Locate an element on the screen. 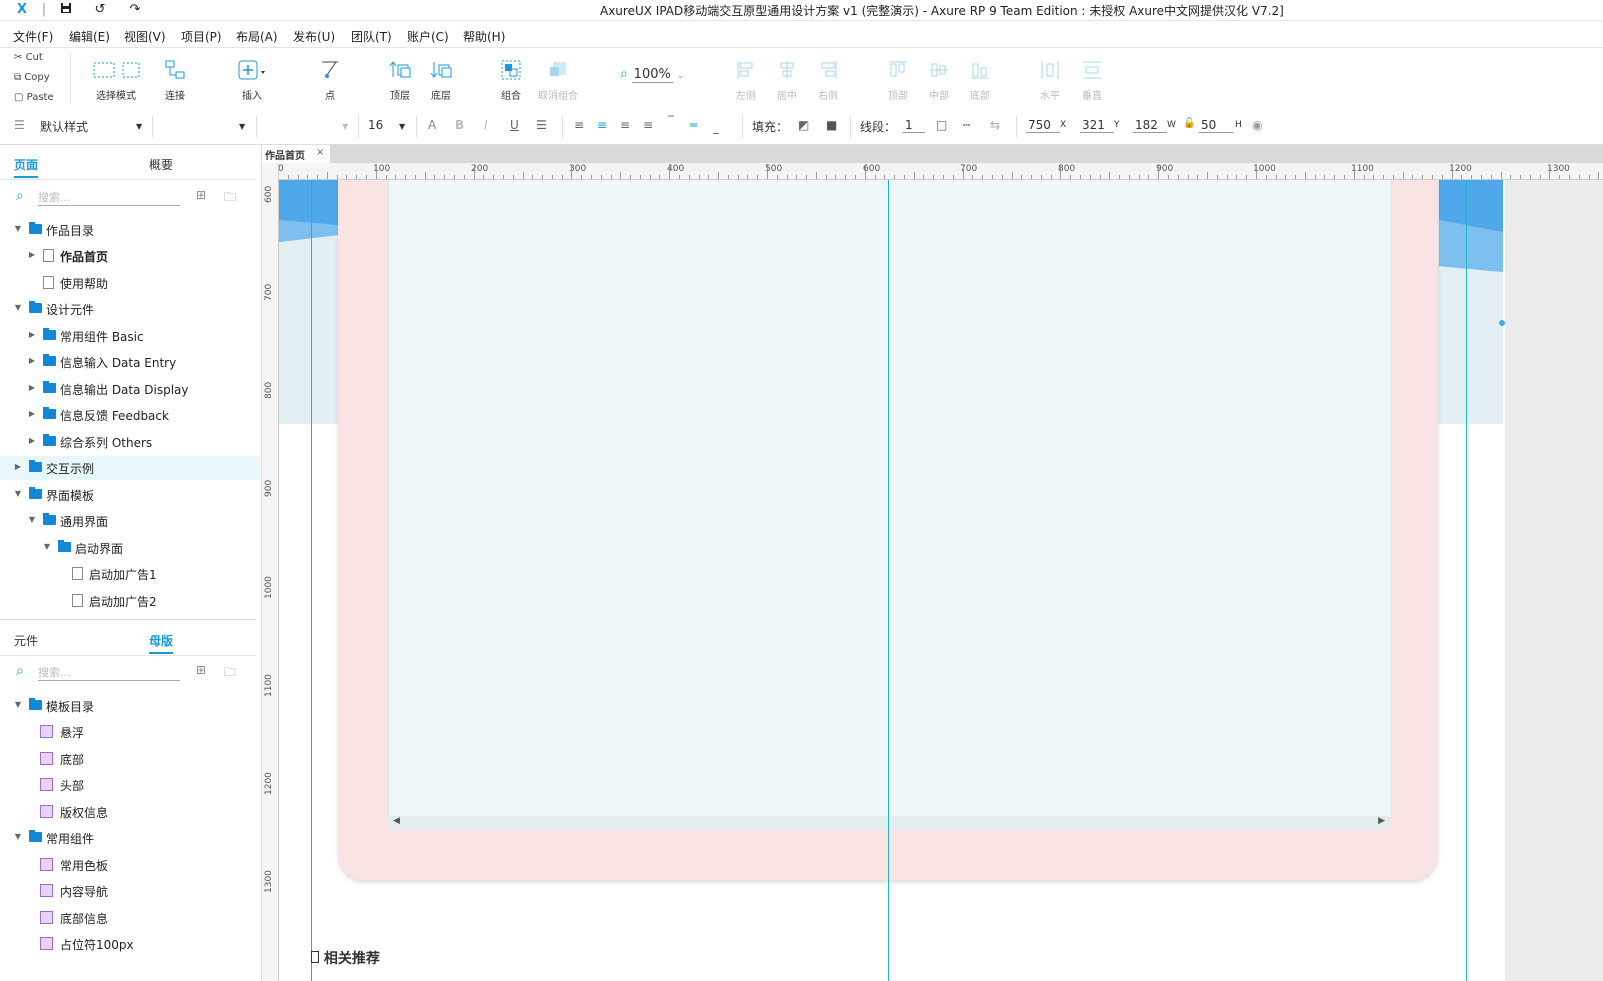 The width and height of the screenshot is (1603, 981). tree-item: ▶ 信息反馈 Feedback is located at coordinates (130, 415).